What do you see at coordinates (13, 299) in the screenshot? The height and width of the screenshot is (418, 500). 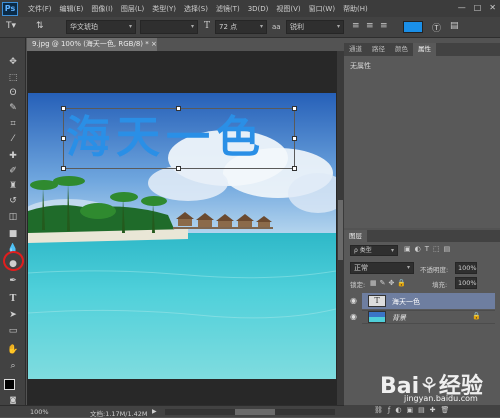 I see `type-tool-icon: T` at bounding box center [13, 299].